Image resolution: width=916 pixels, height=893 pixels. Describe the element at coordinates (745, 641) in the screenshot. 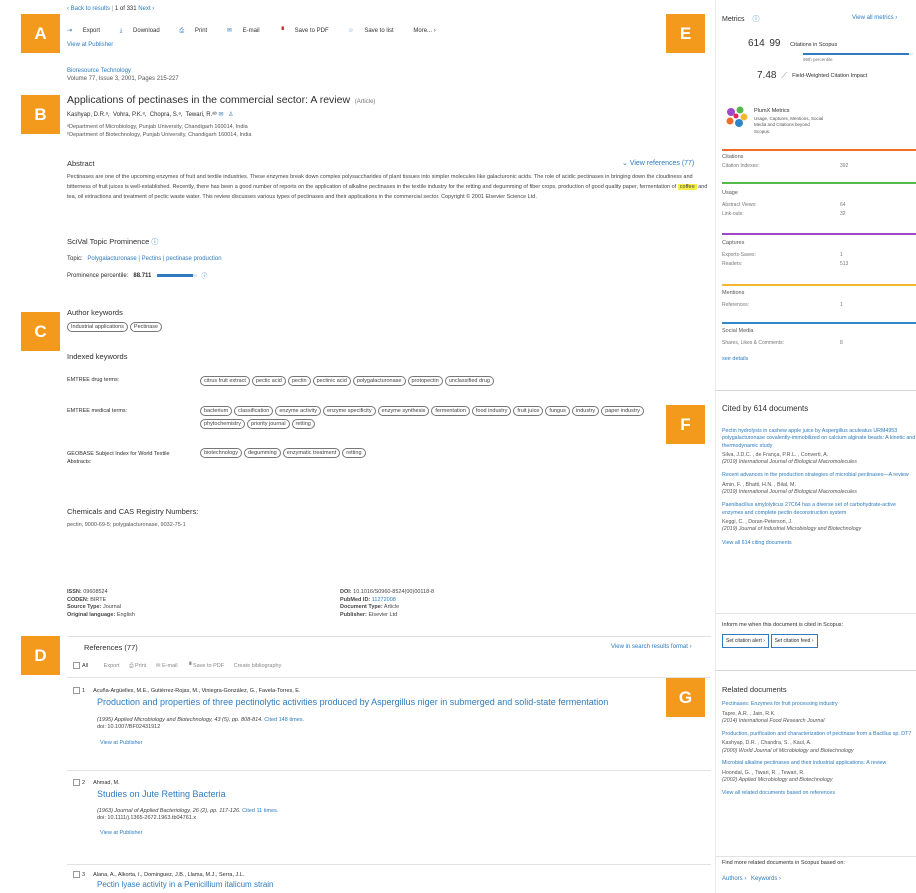

I see `set-citation-alert-button: Set citation alert ›` at that location.